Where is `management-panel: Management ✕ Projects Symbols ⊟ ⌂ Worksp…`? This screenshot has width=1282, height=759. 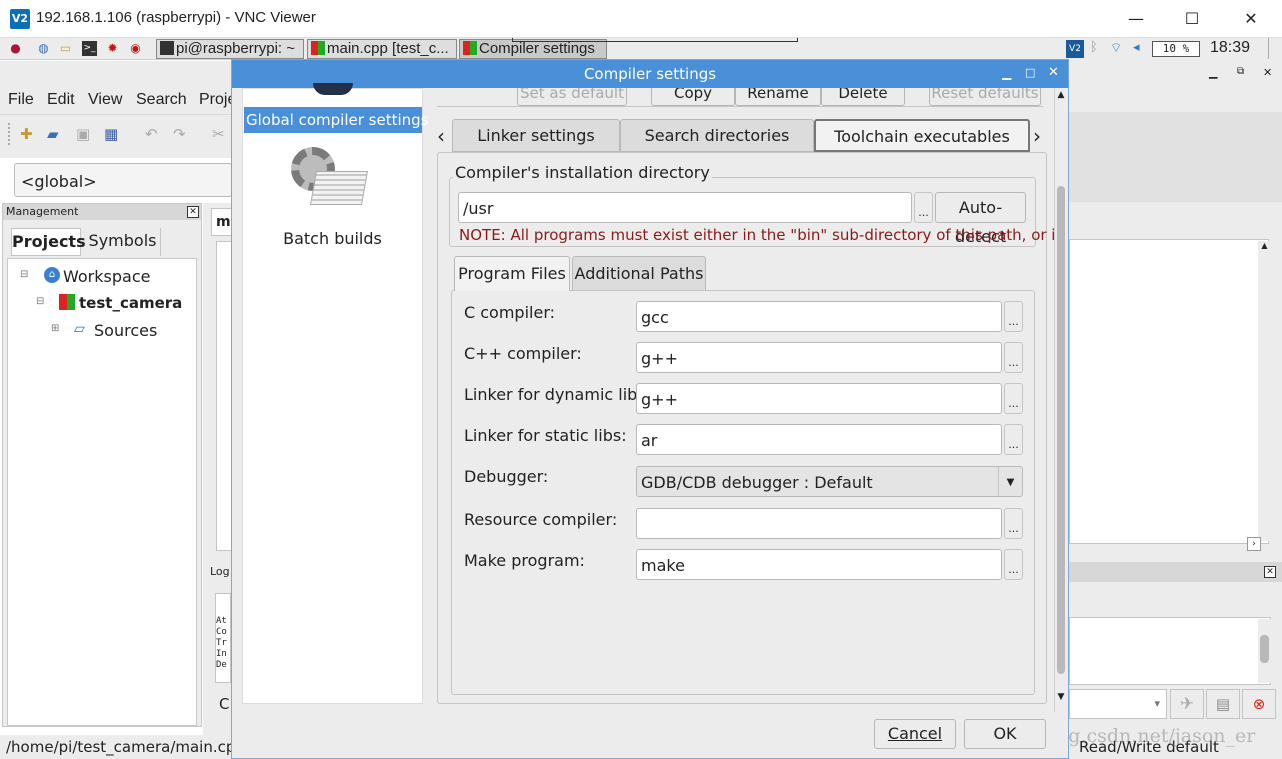 management-panel: Management ✕ Projects Symbols ⊟ ⌂ Worksp… is located at coordinates (102, 465).